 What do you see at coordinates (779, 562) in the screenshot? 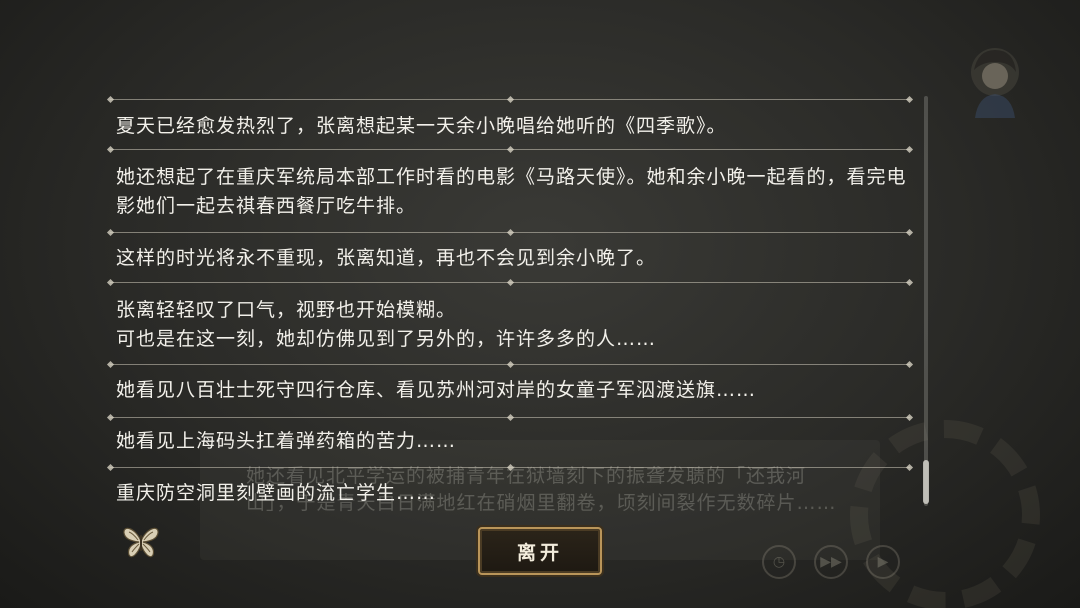
I see `auto-play-icon: ◷` at bounding box center [779, 562].